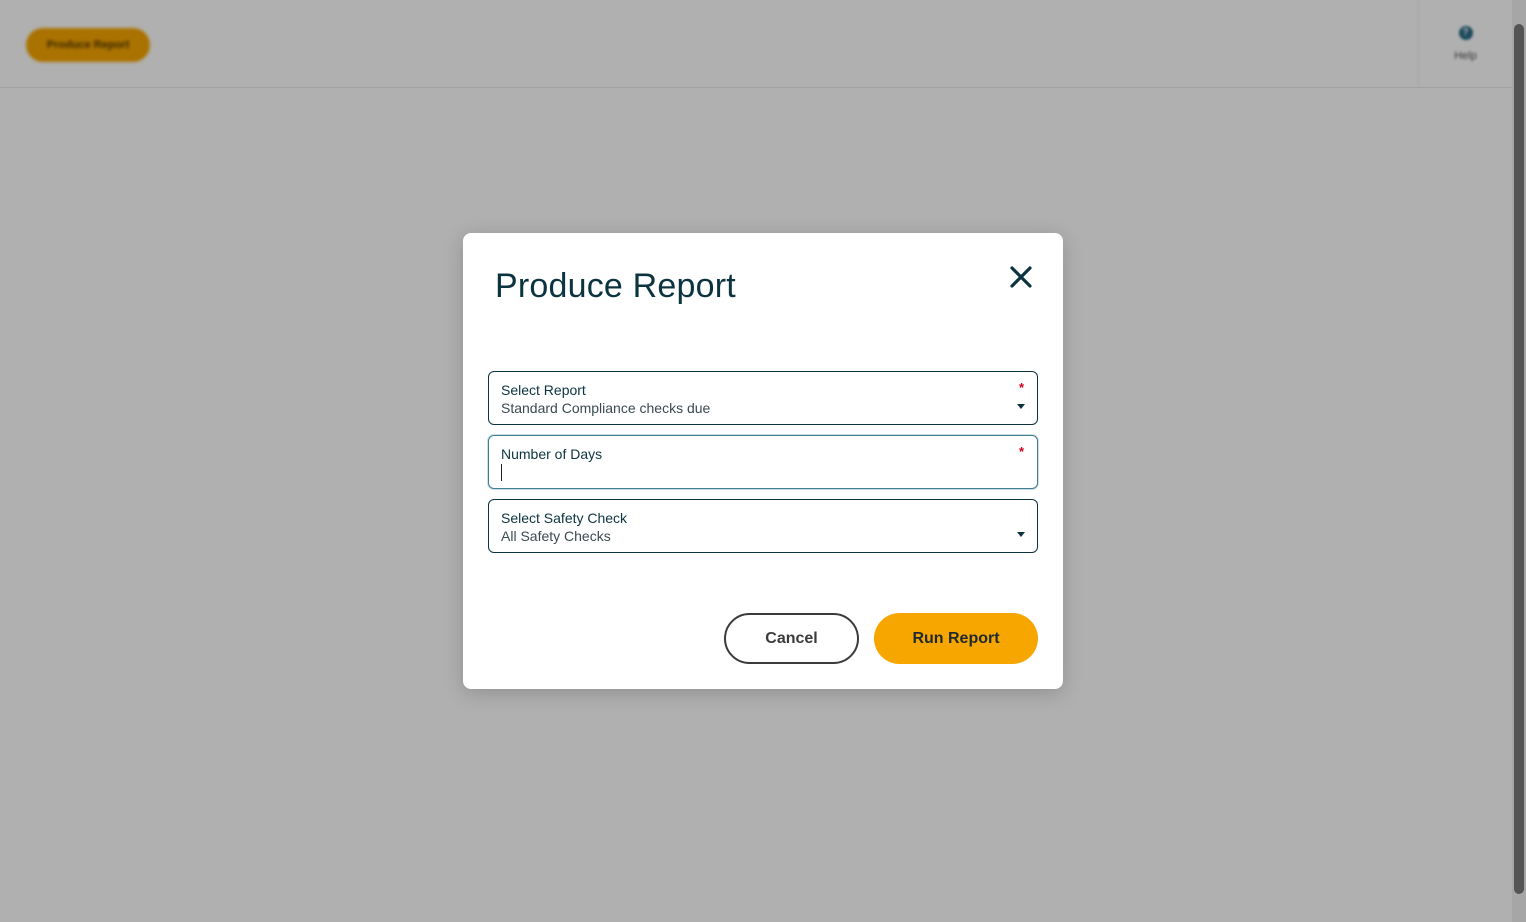 The image size is (1526, 922). Describe the element at coordinates (763, 526) in the screenshot. I see `select-safety-check-dropdown: Select Safety Check All Safety Checks` at that location.